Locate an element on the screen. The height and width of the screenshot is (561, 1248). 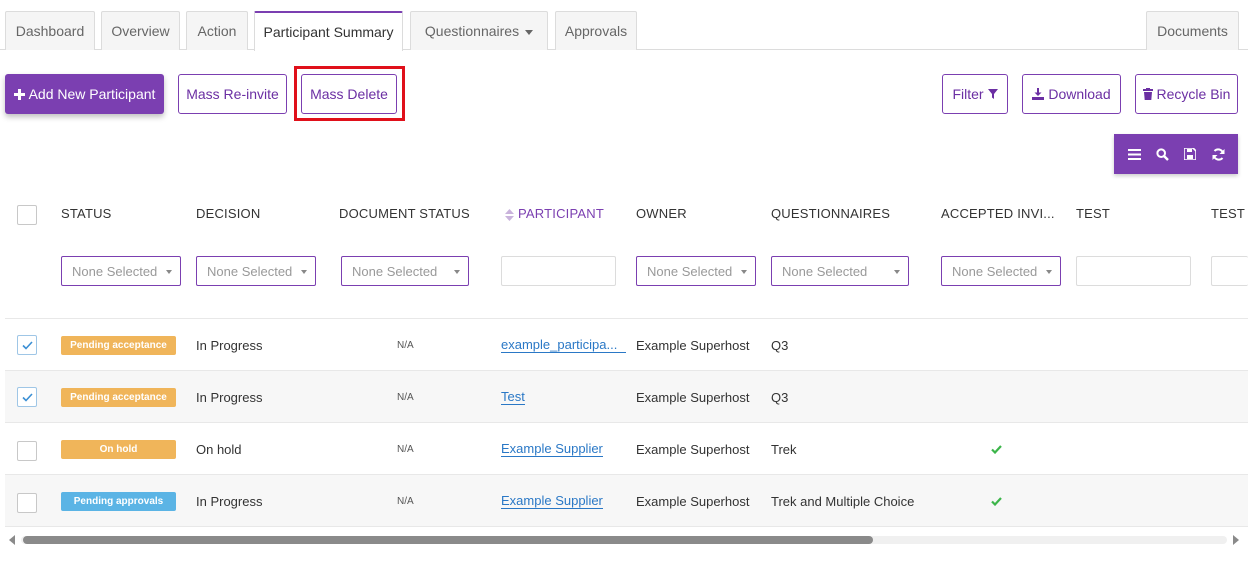
download-icon is located at coordinates (1038, 94).